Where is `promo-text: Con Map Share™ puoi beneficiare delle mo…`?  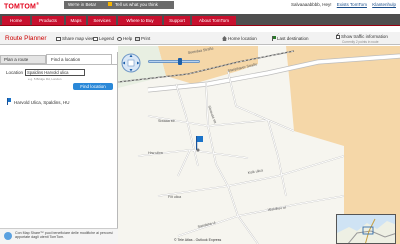 promo-text: Con Map Share™ puoi beneficiare delle mo… is located at coordinates (64, 235).